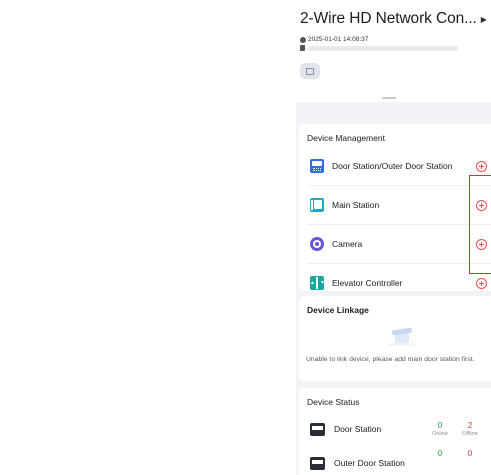  Describe the element at coordinates (481, 283) in the screenshot. I see `add-elevator-controller-button` at that location.